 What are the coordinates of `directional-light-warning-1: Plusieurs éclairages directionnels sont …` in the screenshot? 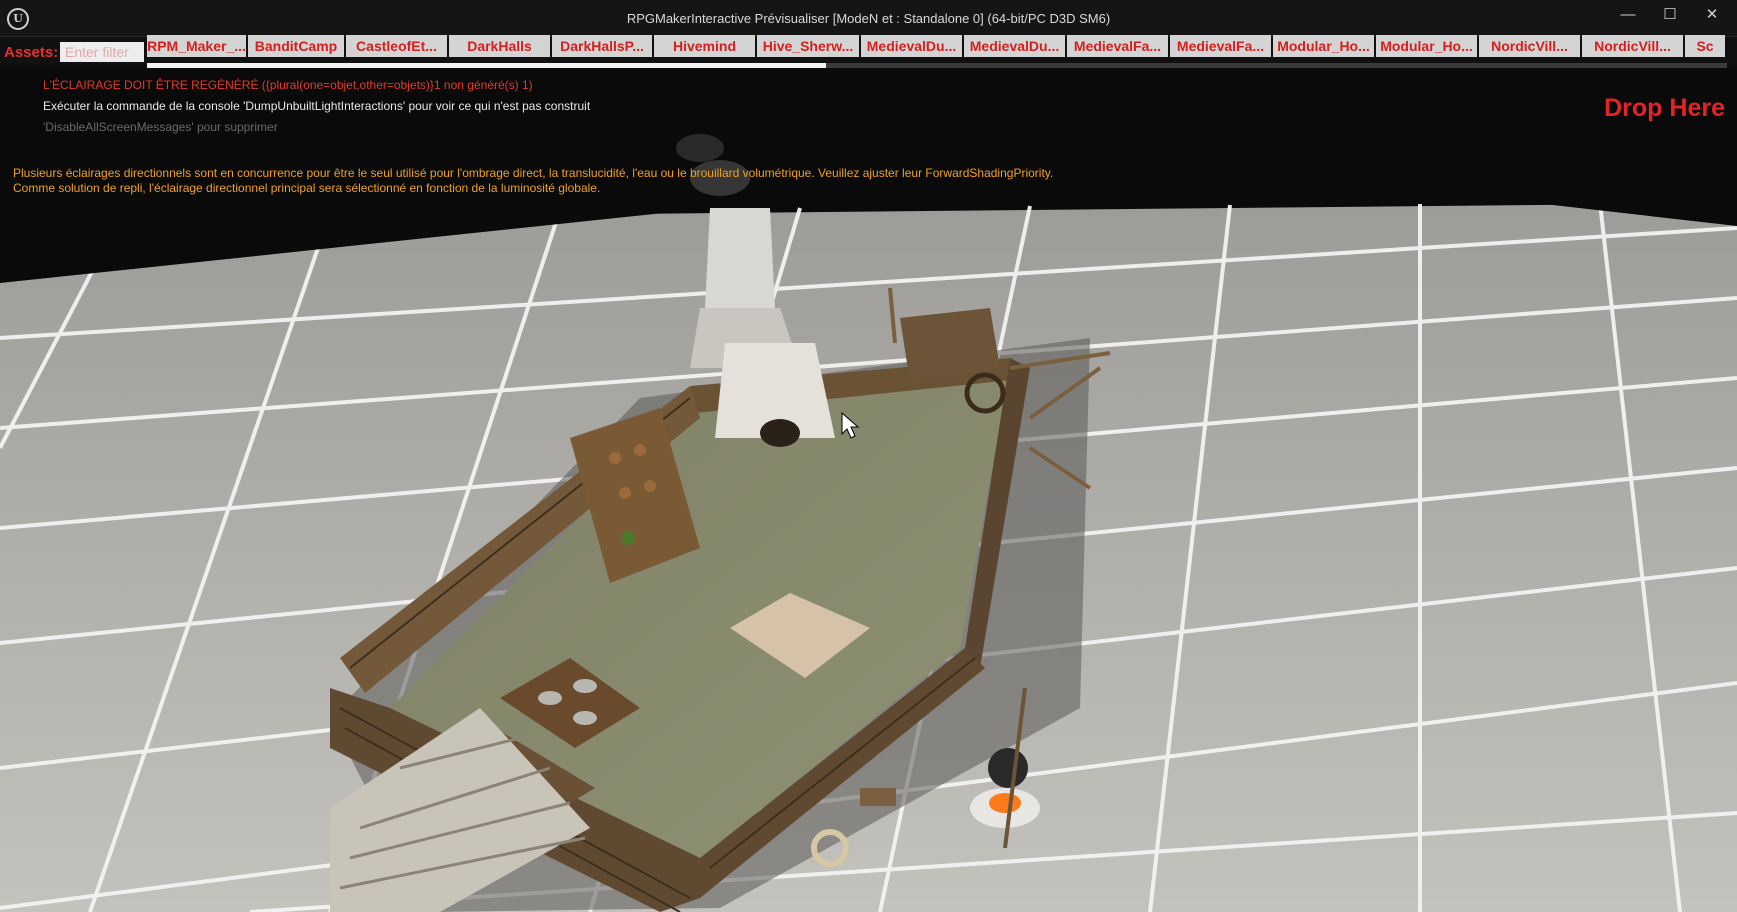 It's located at (533, 173).